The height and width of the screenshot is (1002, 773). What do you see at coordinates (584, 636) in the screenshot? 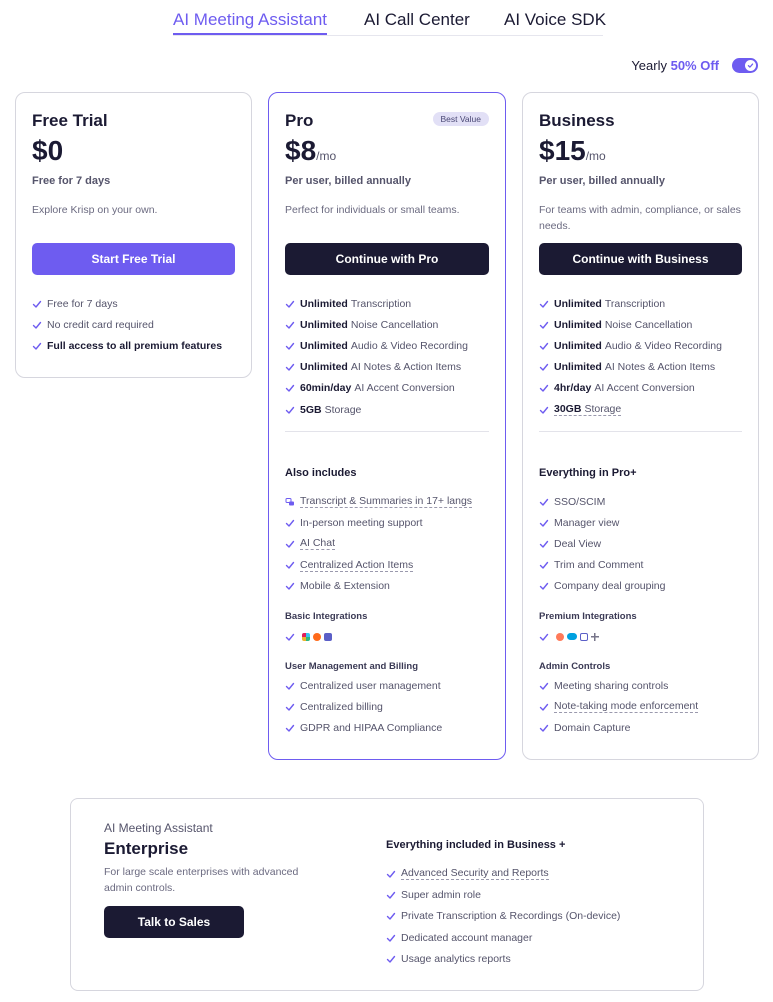
I see `apps-icon` at bounding box center [584, 636].